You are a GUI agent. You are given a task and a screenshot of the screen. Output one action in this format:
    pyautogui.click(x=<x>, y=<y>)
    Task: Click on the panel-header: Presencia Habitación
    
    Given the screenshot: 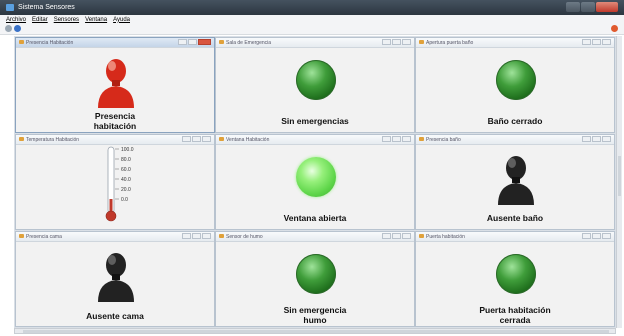 What is the action you would take?
    pyautogui.click(x=115, y=43)
    